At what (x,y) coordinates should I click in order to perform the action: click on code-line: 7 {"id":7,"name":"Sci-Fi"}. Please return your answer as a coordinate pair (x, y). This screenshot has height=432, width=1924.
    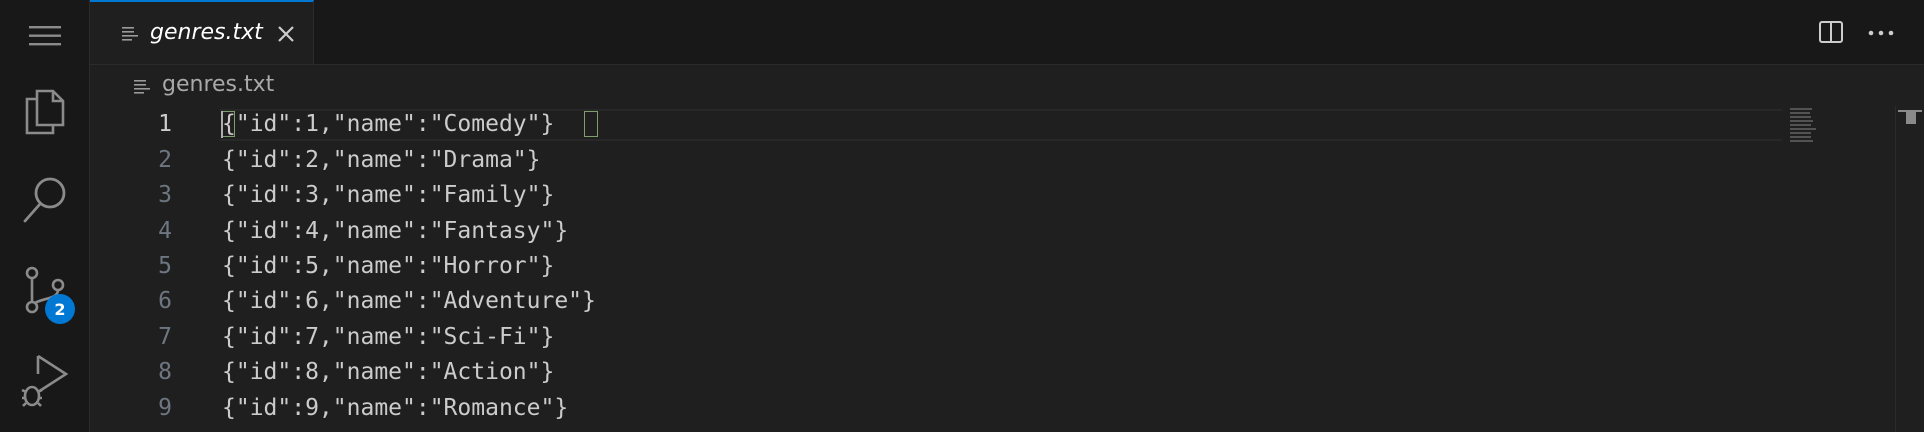
    Looking at the image, I should click on (940, 337).